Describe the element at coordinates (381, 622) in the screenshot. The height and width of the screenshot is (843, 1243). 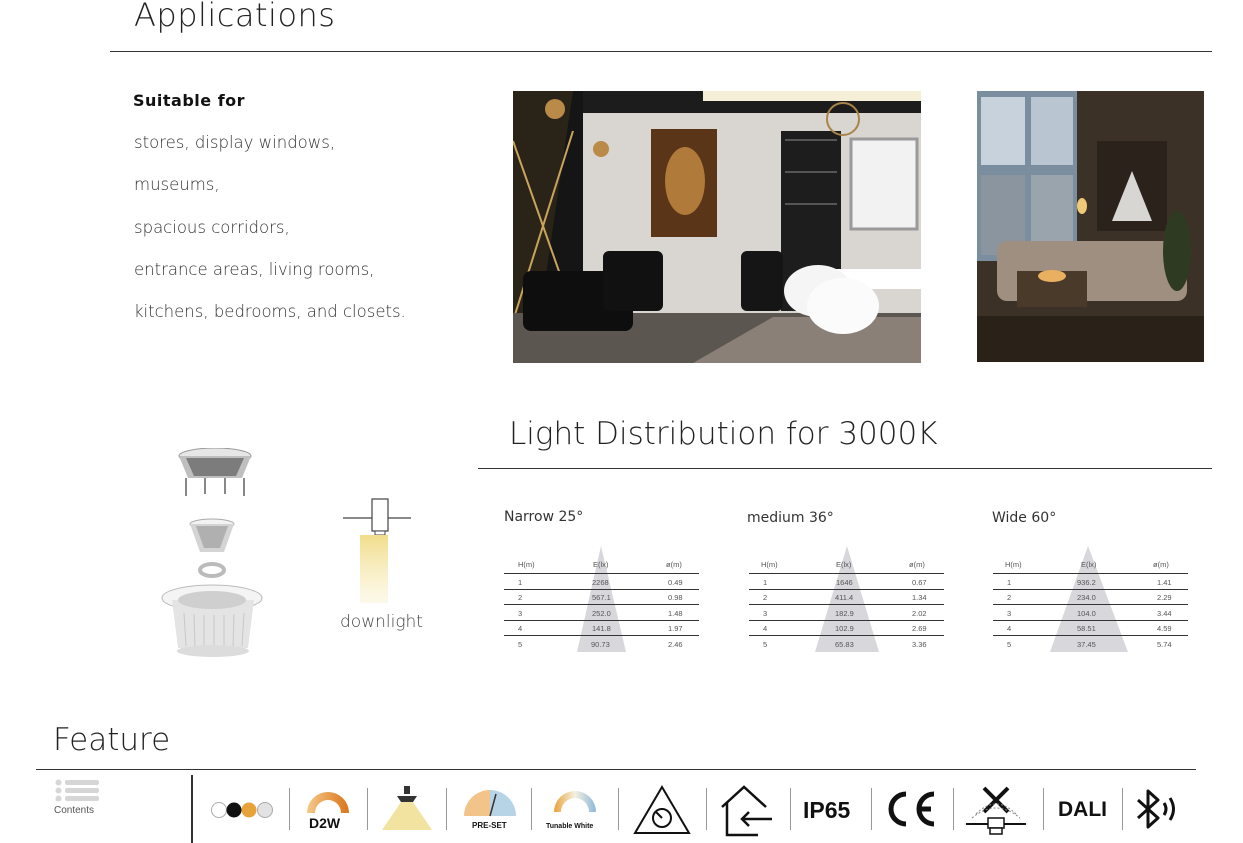
I see `downlight-label: downlight` at that location.